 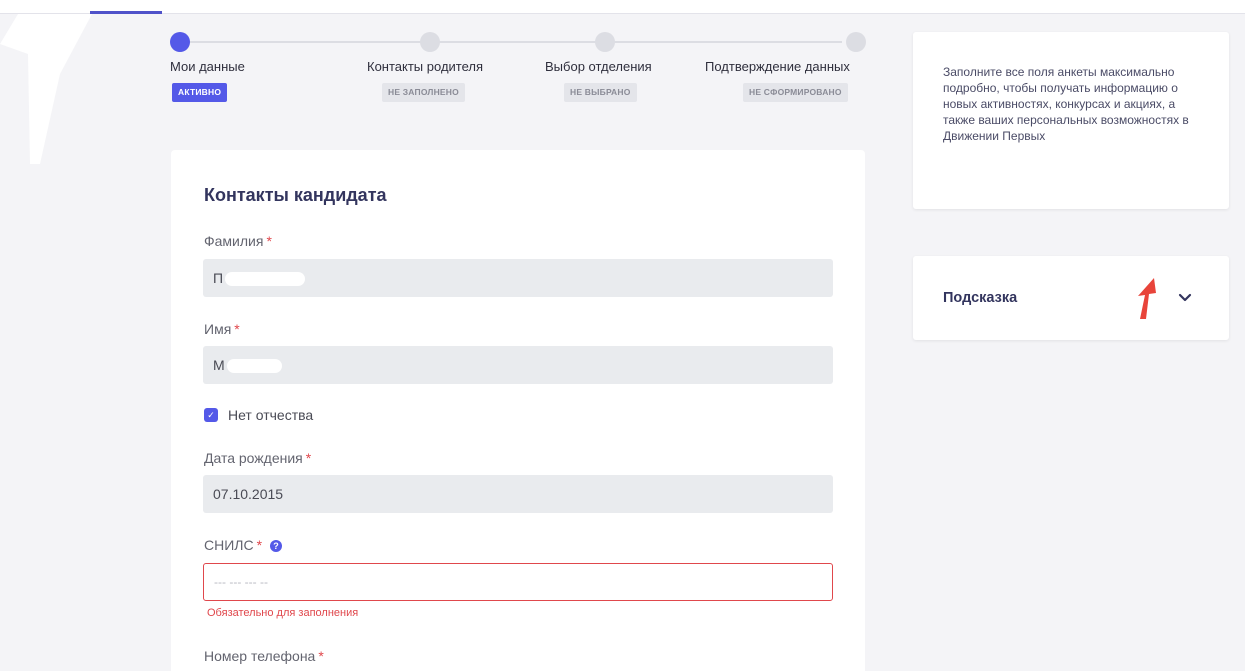 What do you see at coordinates (253, 458) in the screenshot?
I see `birth-date-label-text: Дата рождения` at bounding box center [253, 458].